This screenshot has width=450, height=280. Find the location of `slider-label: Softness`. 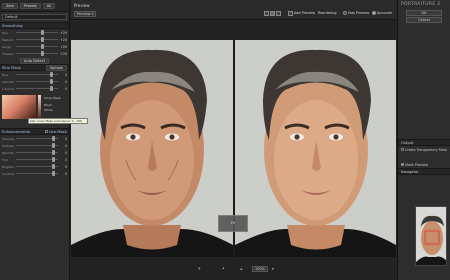

slider-label: Softness is located at coordinates (8, 145).